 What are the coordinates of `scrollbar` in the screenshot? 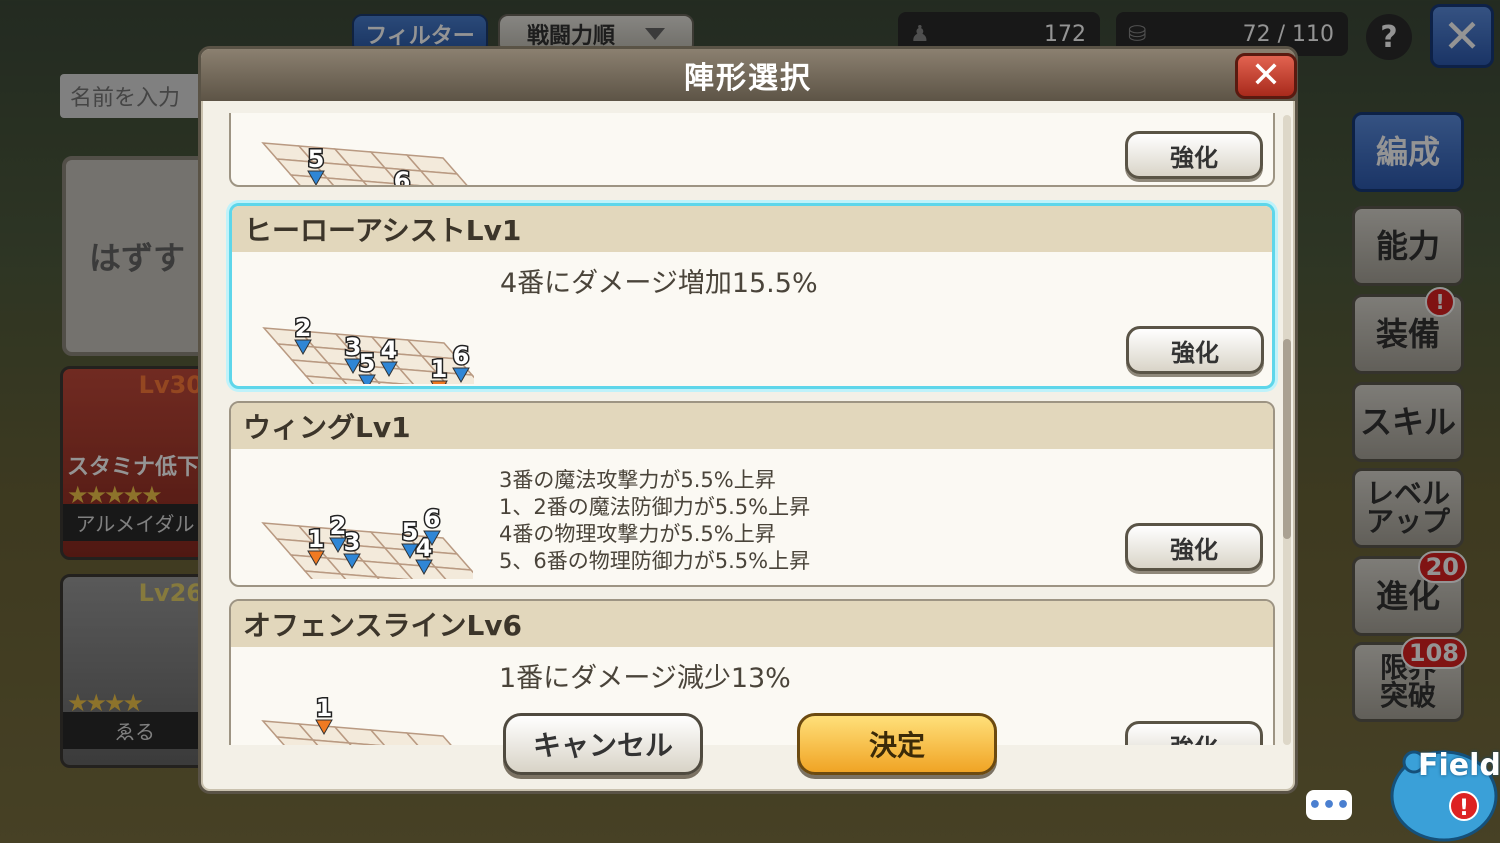 It's located at (1287, 430).